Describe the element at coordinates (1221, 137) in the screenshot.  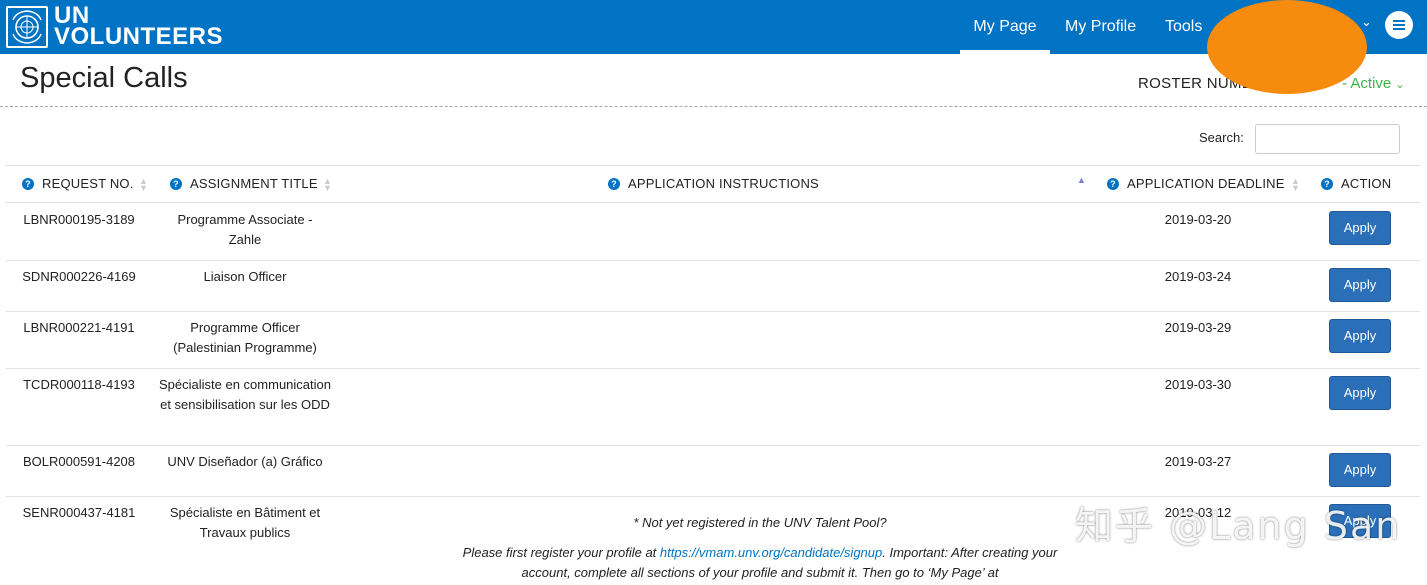
I see `search-label: Search:` at that location.